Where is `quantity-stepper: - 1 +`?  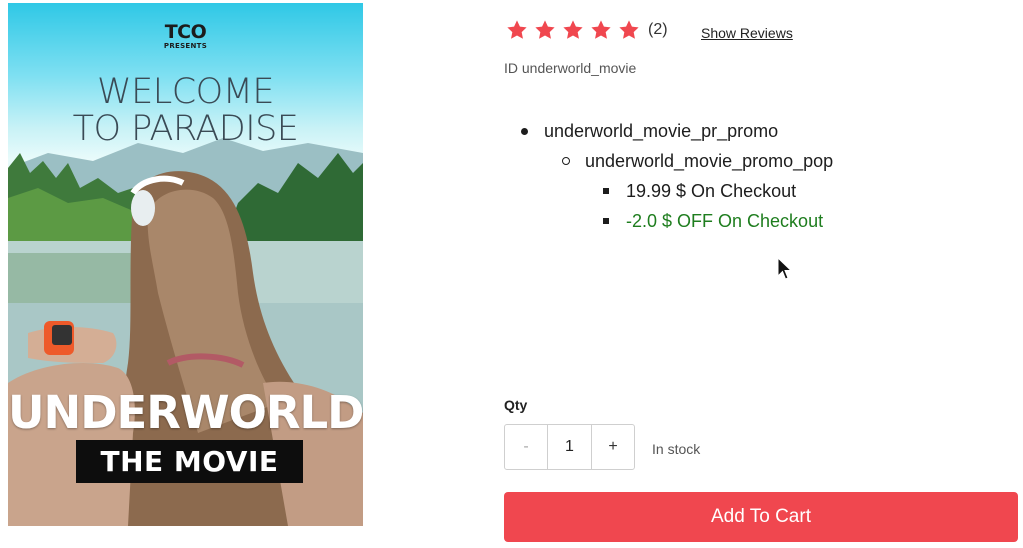
quantity-stepper: - 1 + is located at coordinates (569, 447).